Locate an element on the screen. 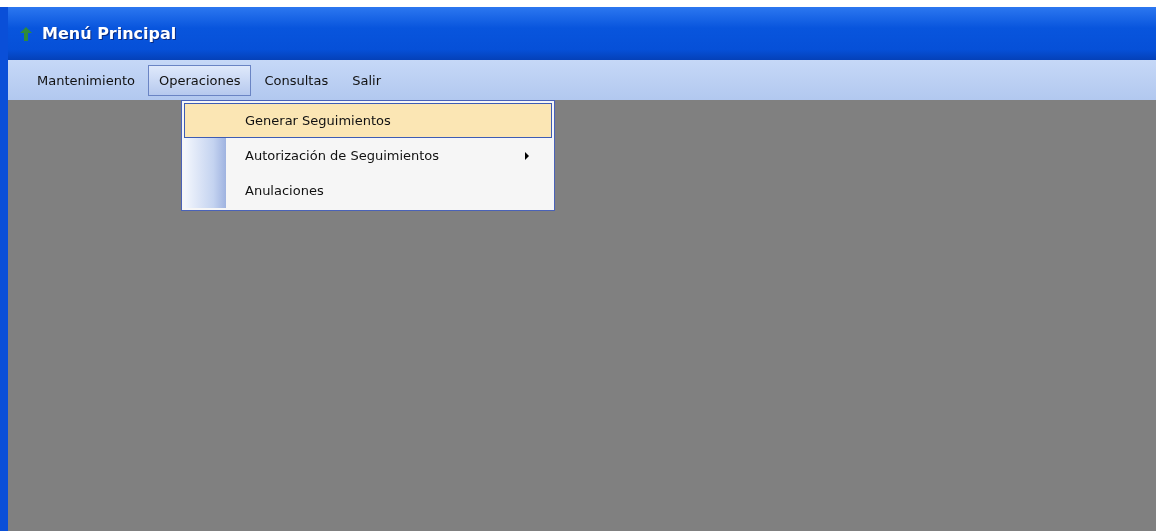 The height and width of the screenshot is (531, 1156). menu-item: Salir is located at coordinates (366, 80).